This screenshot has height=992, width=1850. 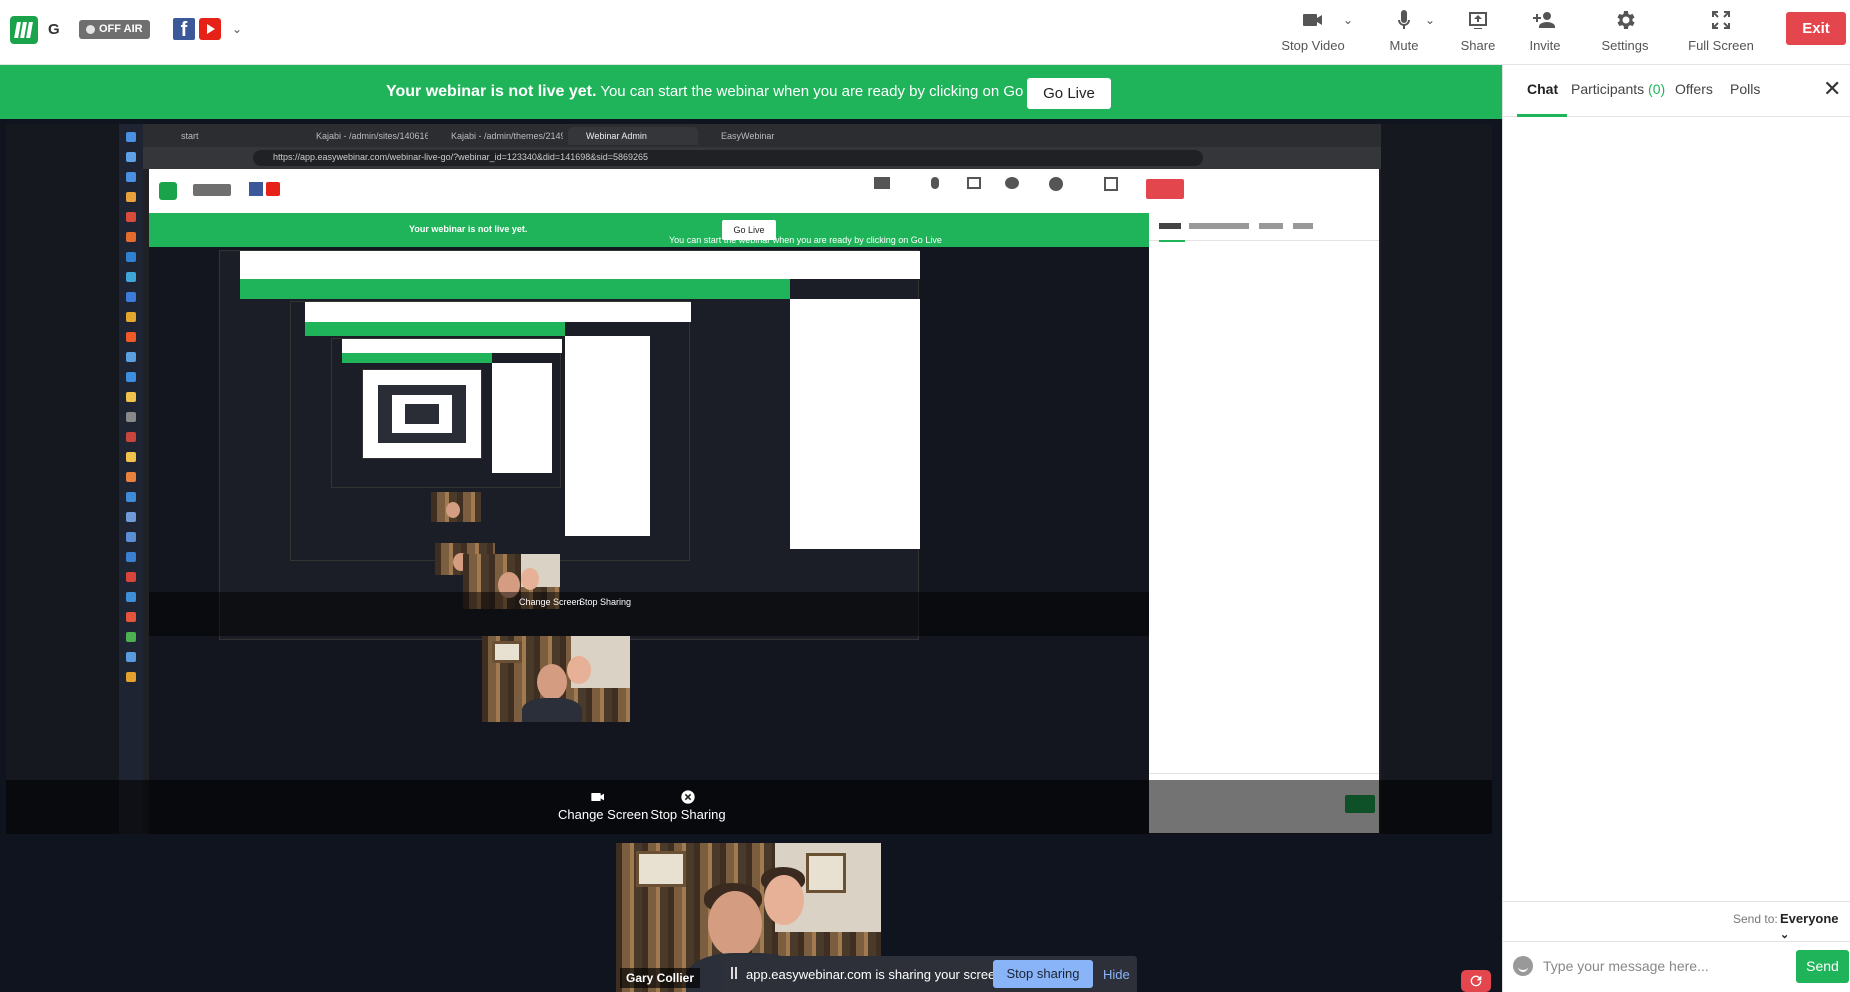 I want to click on add-person-icon, so click(x=1545, y=20).